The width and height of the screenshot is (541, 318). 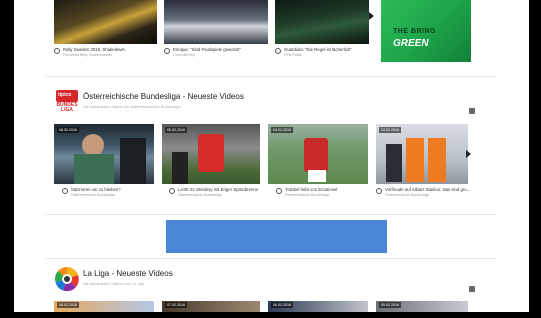 I want to click on video-title: Rally Sweden 2016: Shakedown, so click(x=94, y=49).